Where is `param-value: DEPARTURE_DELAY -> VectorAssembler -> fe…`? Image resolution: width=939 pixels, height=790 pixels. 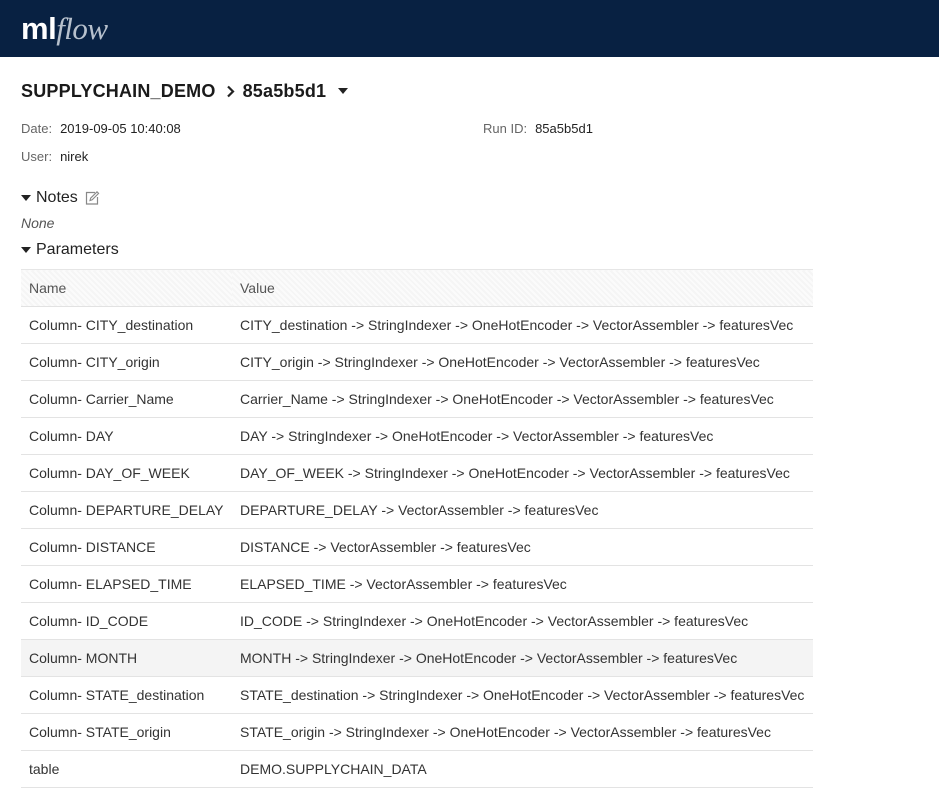
param-value: DEPARTURE_DELAY -> VectorAssembler -> fe… is located at coordinates (522, 510).